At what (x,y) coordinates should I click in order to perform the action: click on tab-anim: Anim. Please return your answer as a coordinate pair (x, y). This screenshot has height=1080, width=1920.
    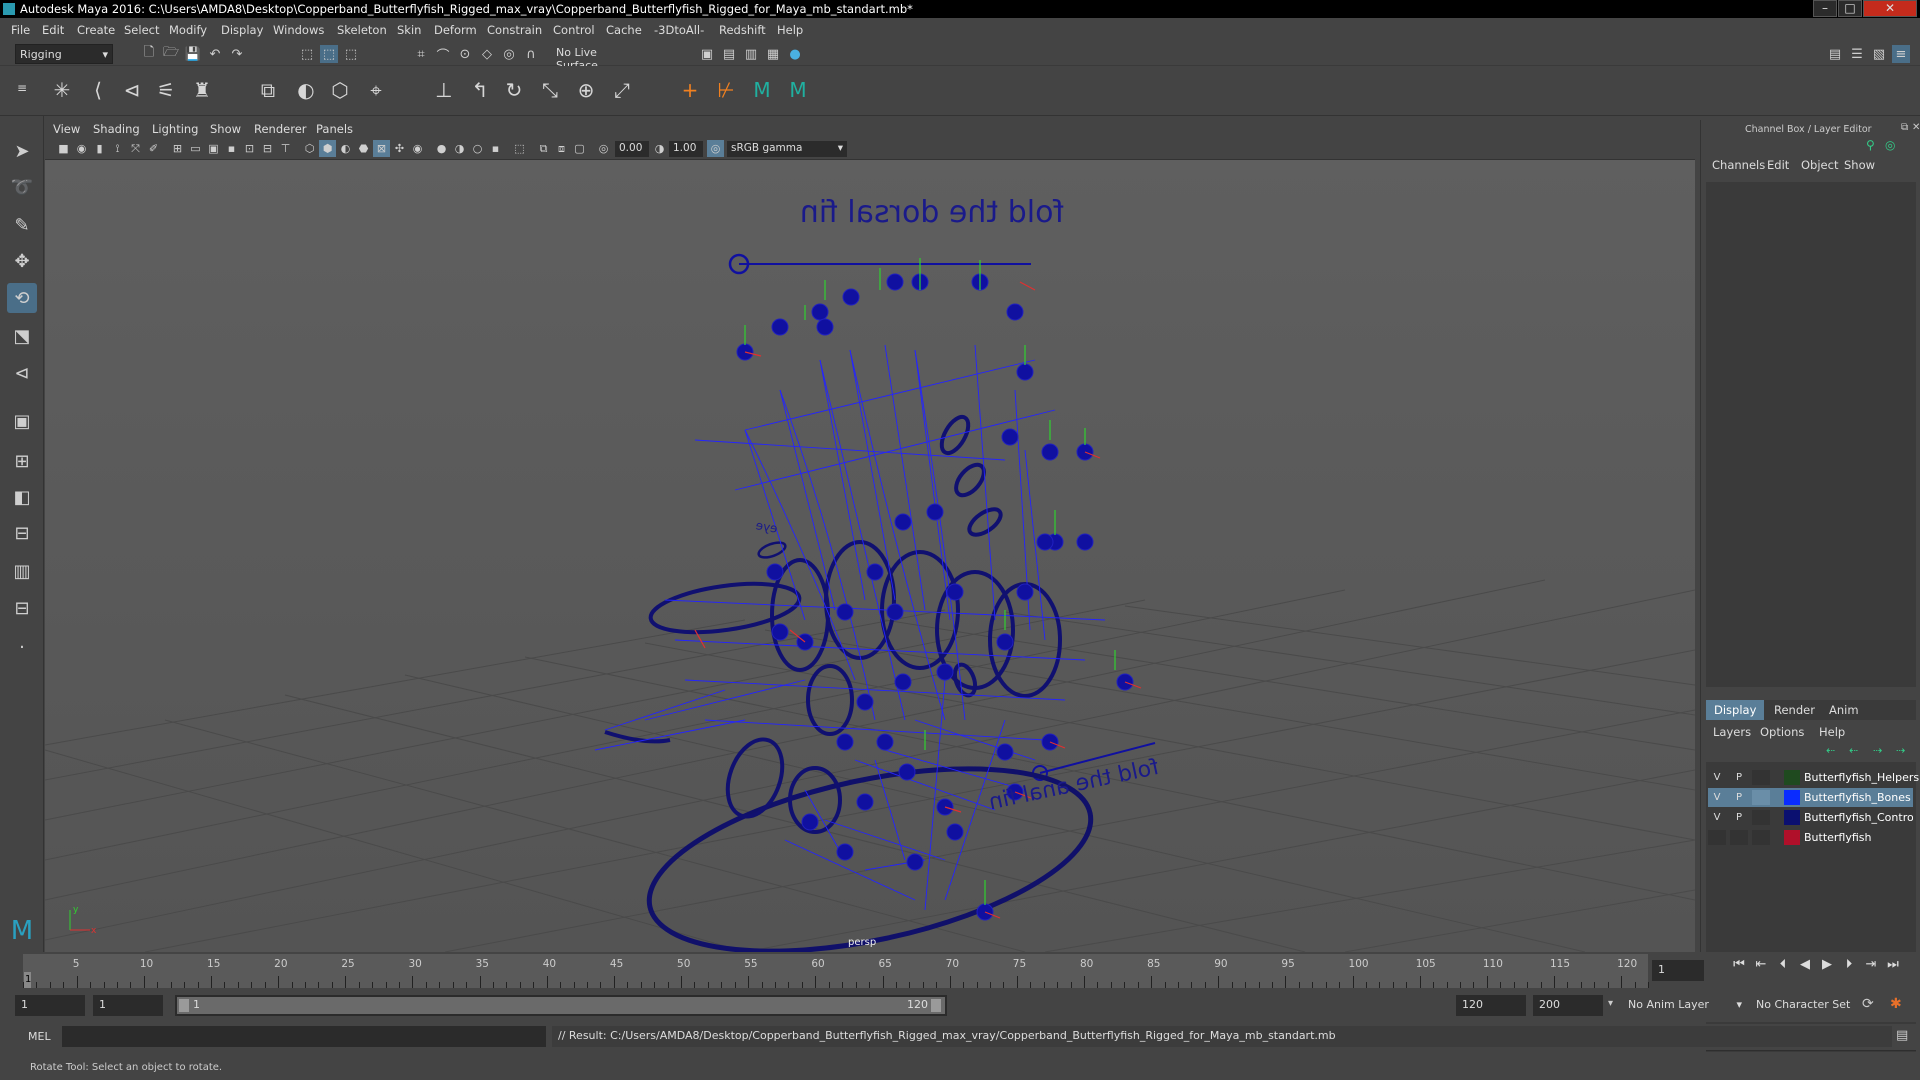
    Looking at the image, I should click on (1844, 710).